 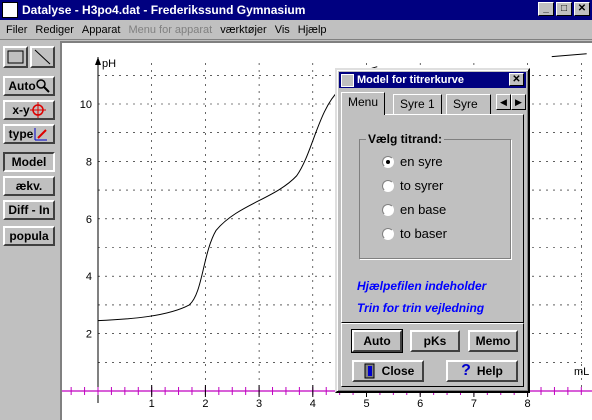 What do you see at coordinates (109, 64) in the screenshot?
I see `y-axis-label: pH` at bounding box center [109, 64].